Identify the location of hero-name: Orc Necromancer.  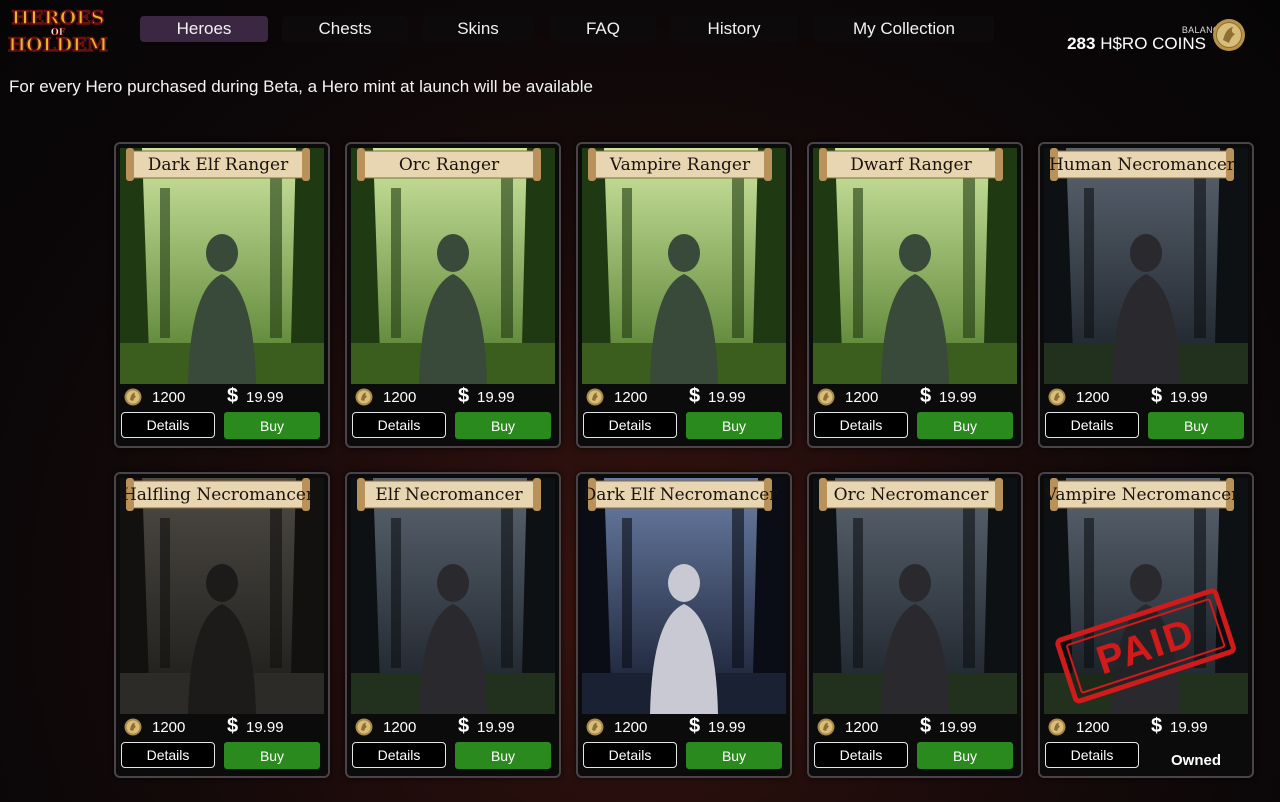
(911, 494).